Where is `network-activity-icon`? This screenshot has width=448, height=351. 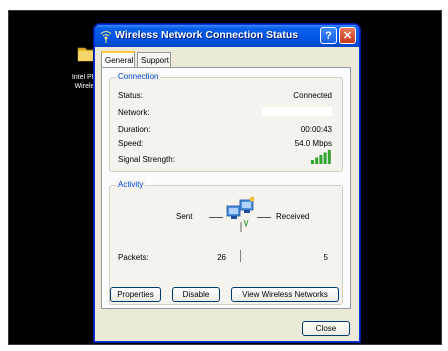 network-activity-icon is located at coordinates (240, 214).